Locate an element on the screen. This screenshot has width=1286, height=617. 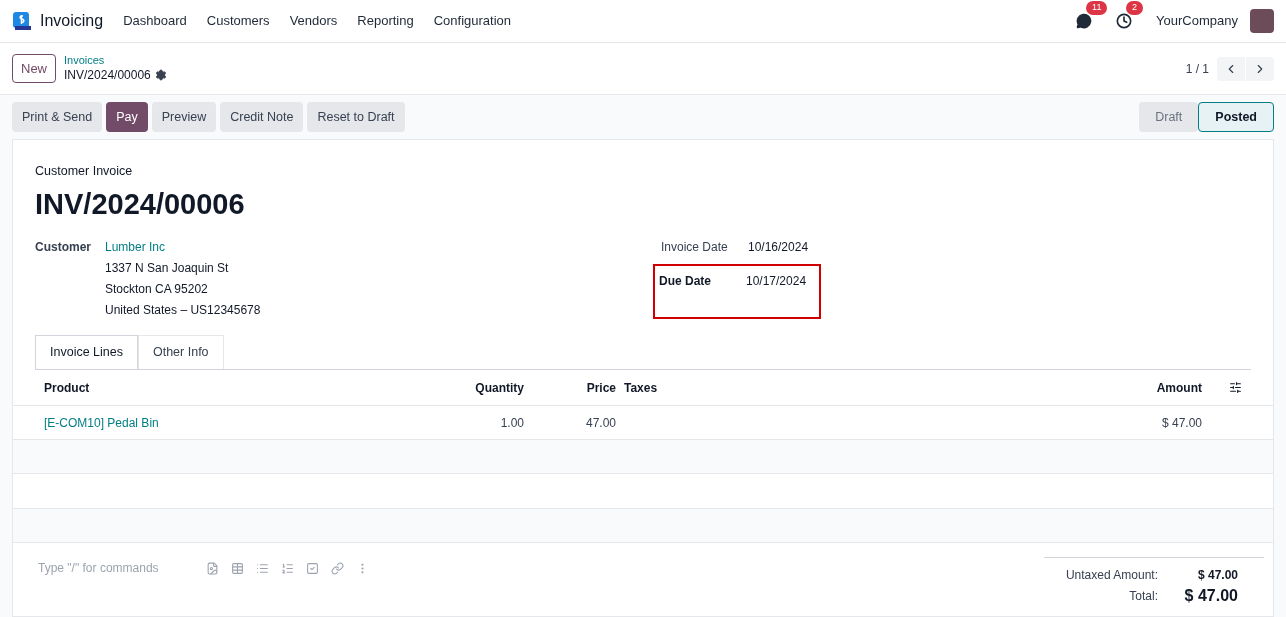
record-name: INV/2024/00006 is located at coordinates (107, 75).